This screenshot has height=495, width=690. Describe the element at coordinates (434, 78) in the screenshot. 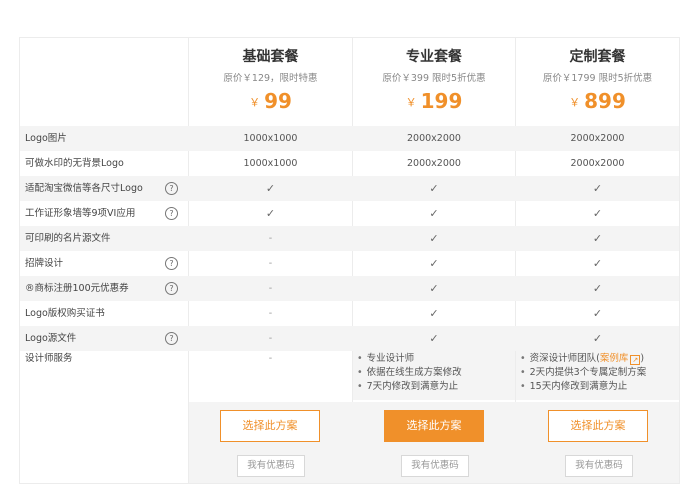

I see `plan-original-price: 原价￥399 限时5折优惠` at that location.